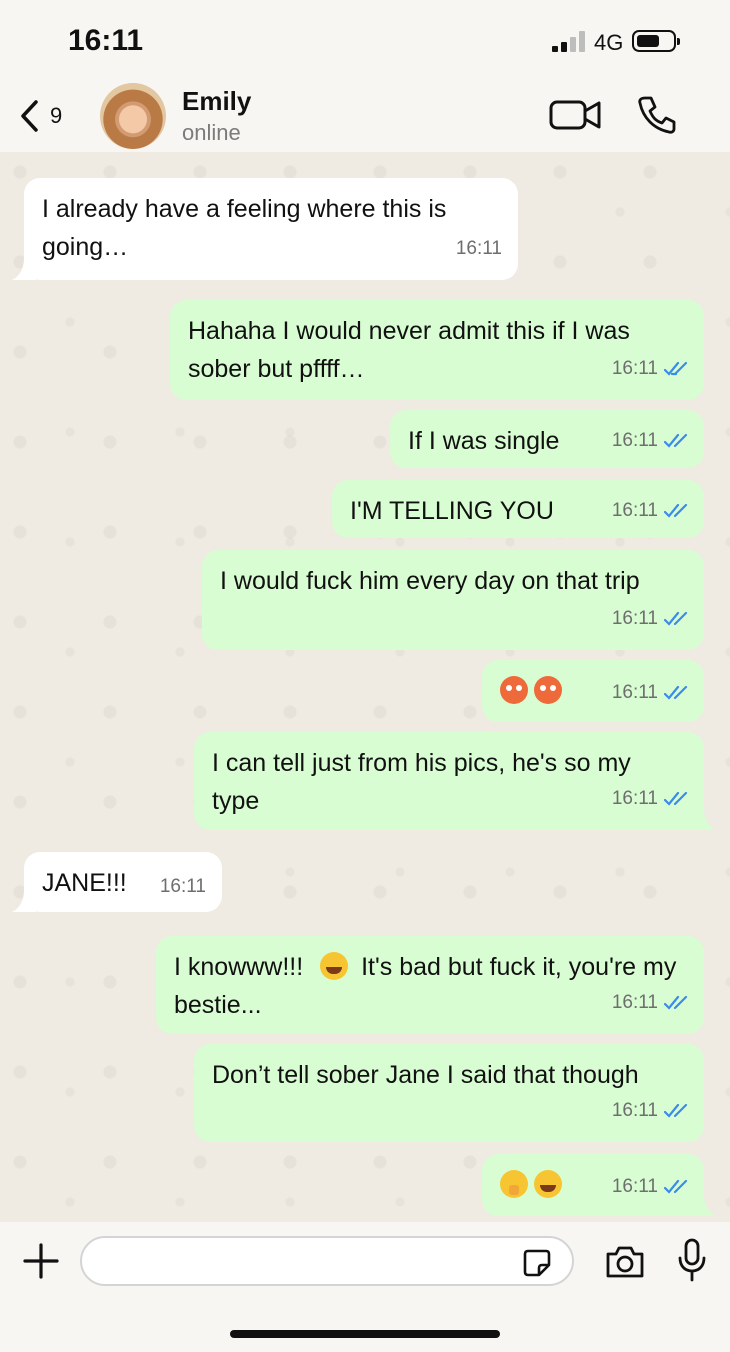 This screenshot has width=730, height=1352. I want to click on camera-icon, so click(625, 1262).